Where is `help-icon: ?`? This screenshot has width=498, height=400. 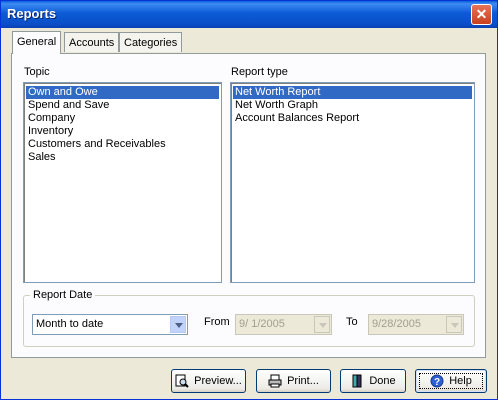
help-icon: ? is located at coordinates (437, 381).